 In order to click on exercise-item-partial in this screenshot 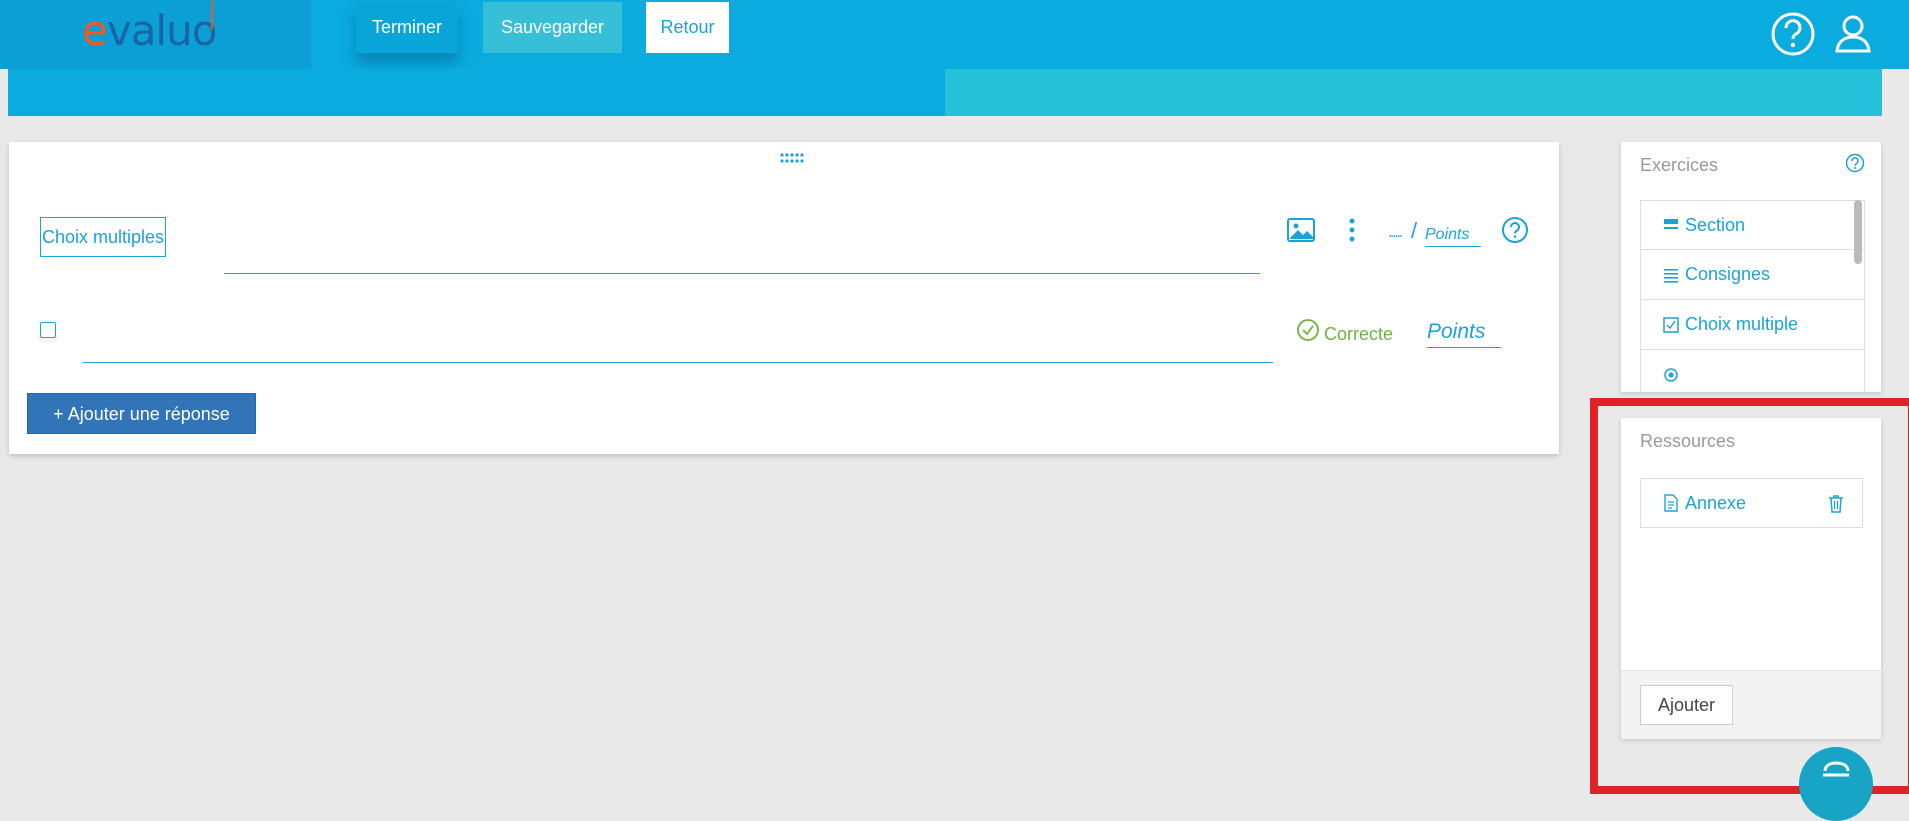, I will do `click(1752, 371)`.